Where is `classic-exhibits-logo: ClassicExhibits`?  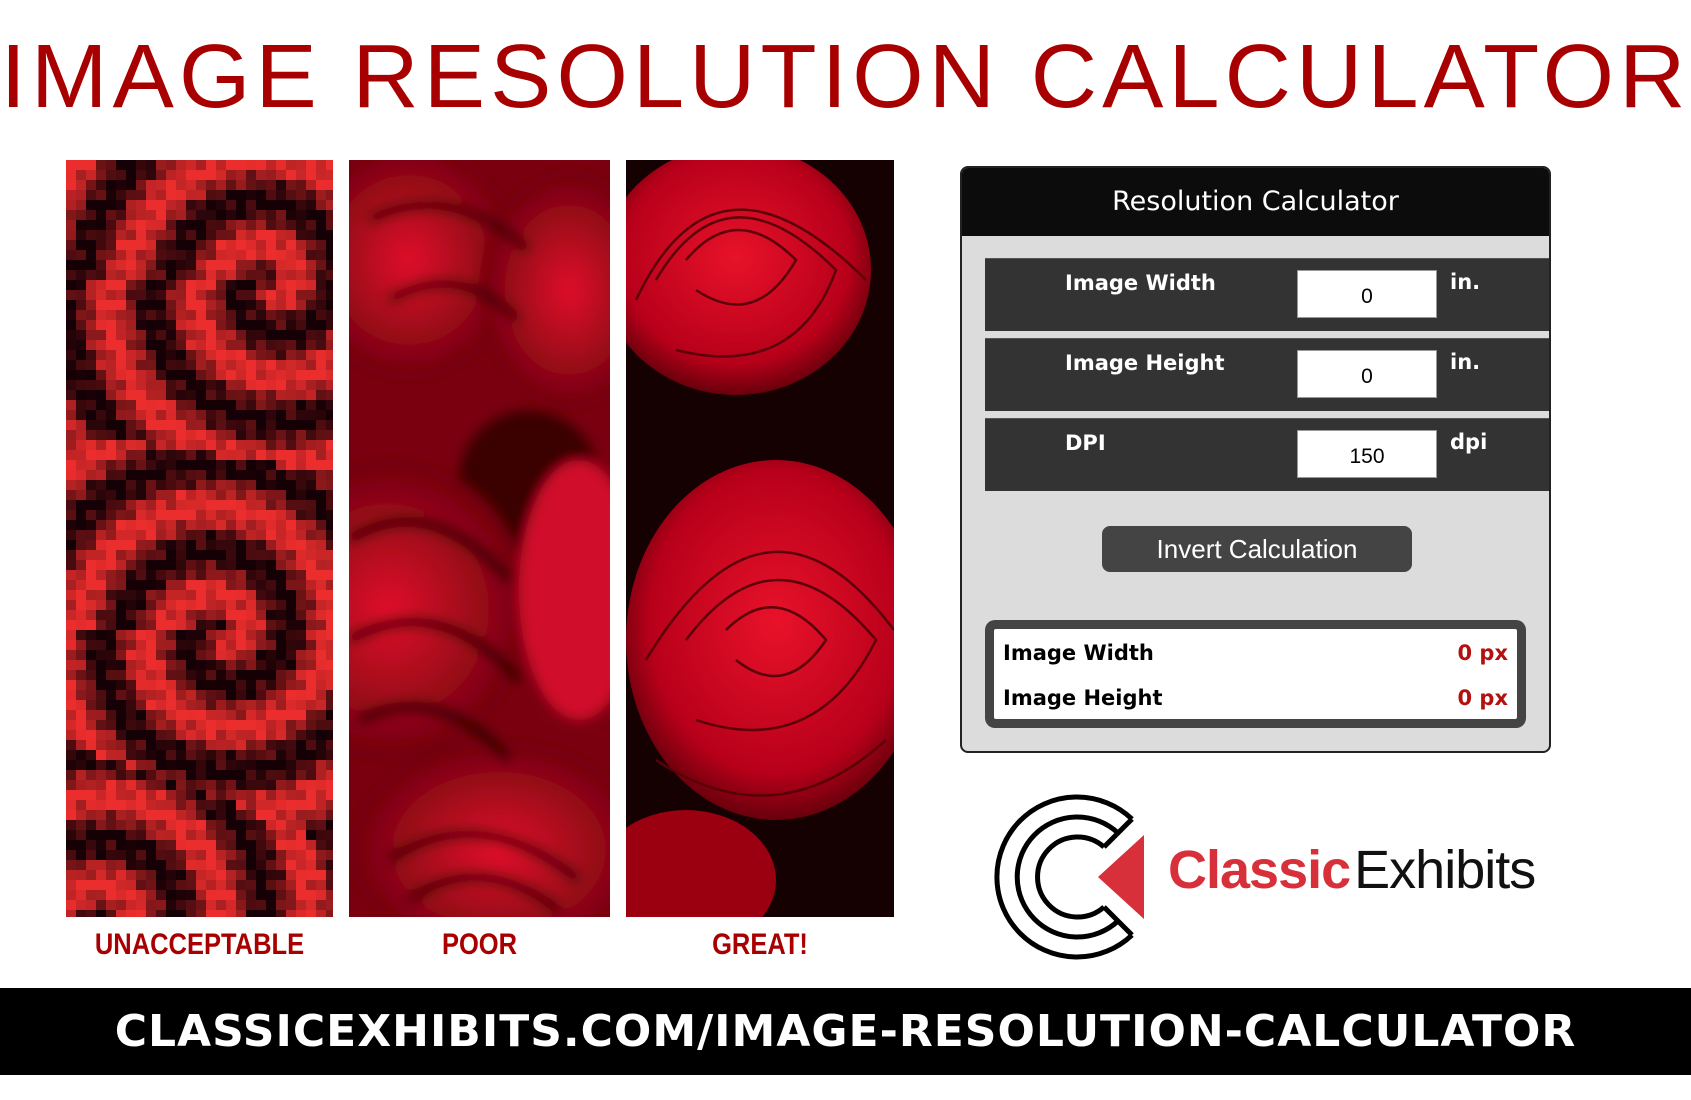
classic-exhibits-logo: ClassicExhibits is located at coordinates (1270, 877).